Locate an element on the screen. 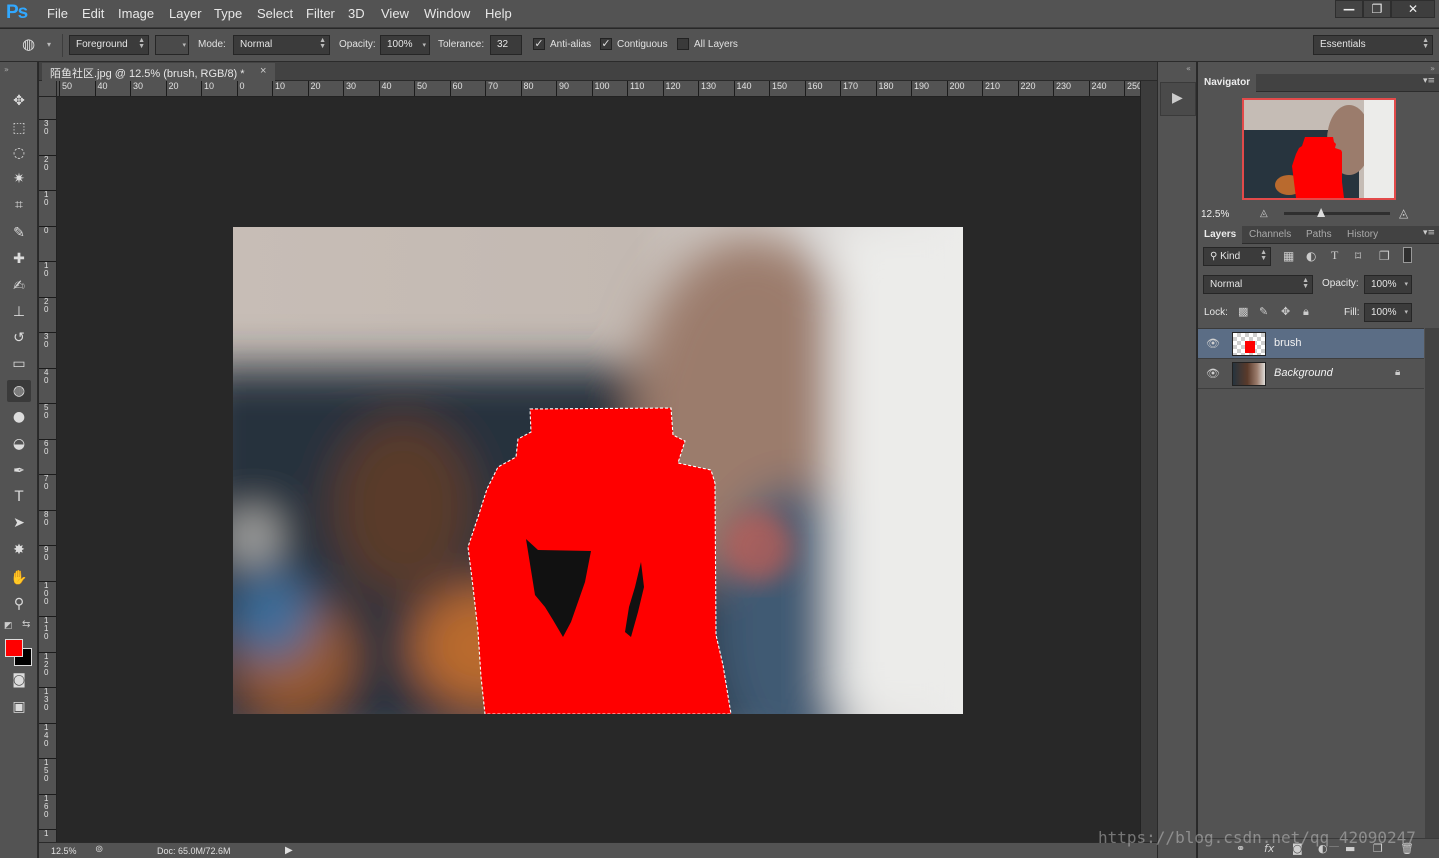 The height and width of the screenshot is (858, 1439). fill-source-select: Foreground ▲ ▼ is located at coordinates (109, 45).